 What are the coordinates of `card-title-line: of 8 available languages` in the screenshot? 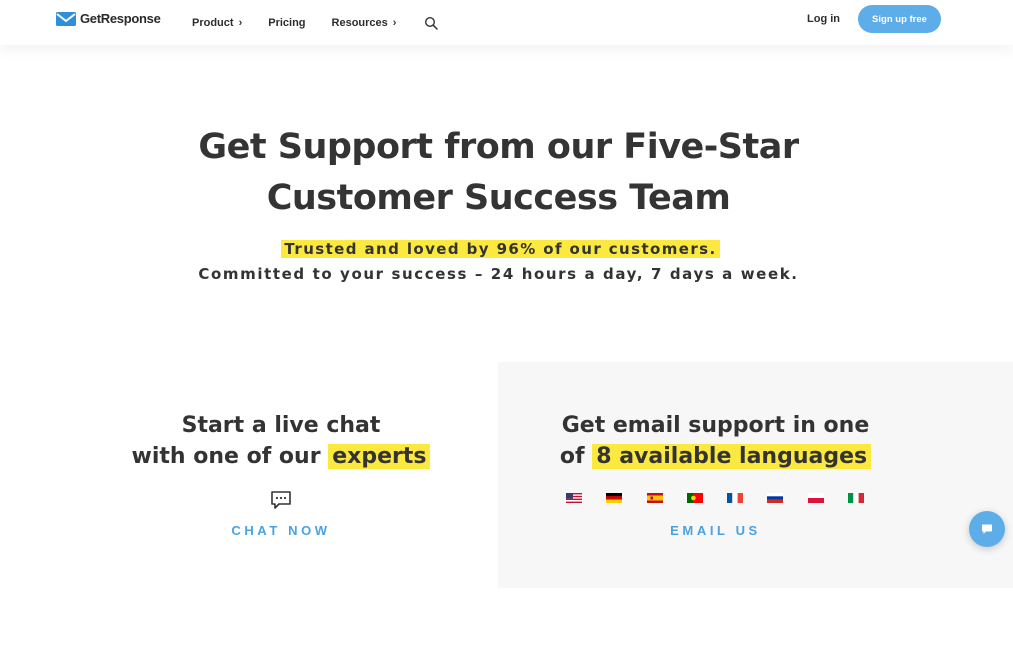 It's located at (715, 456).